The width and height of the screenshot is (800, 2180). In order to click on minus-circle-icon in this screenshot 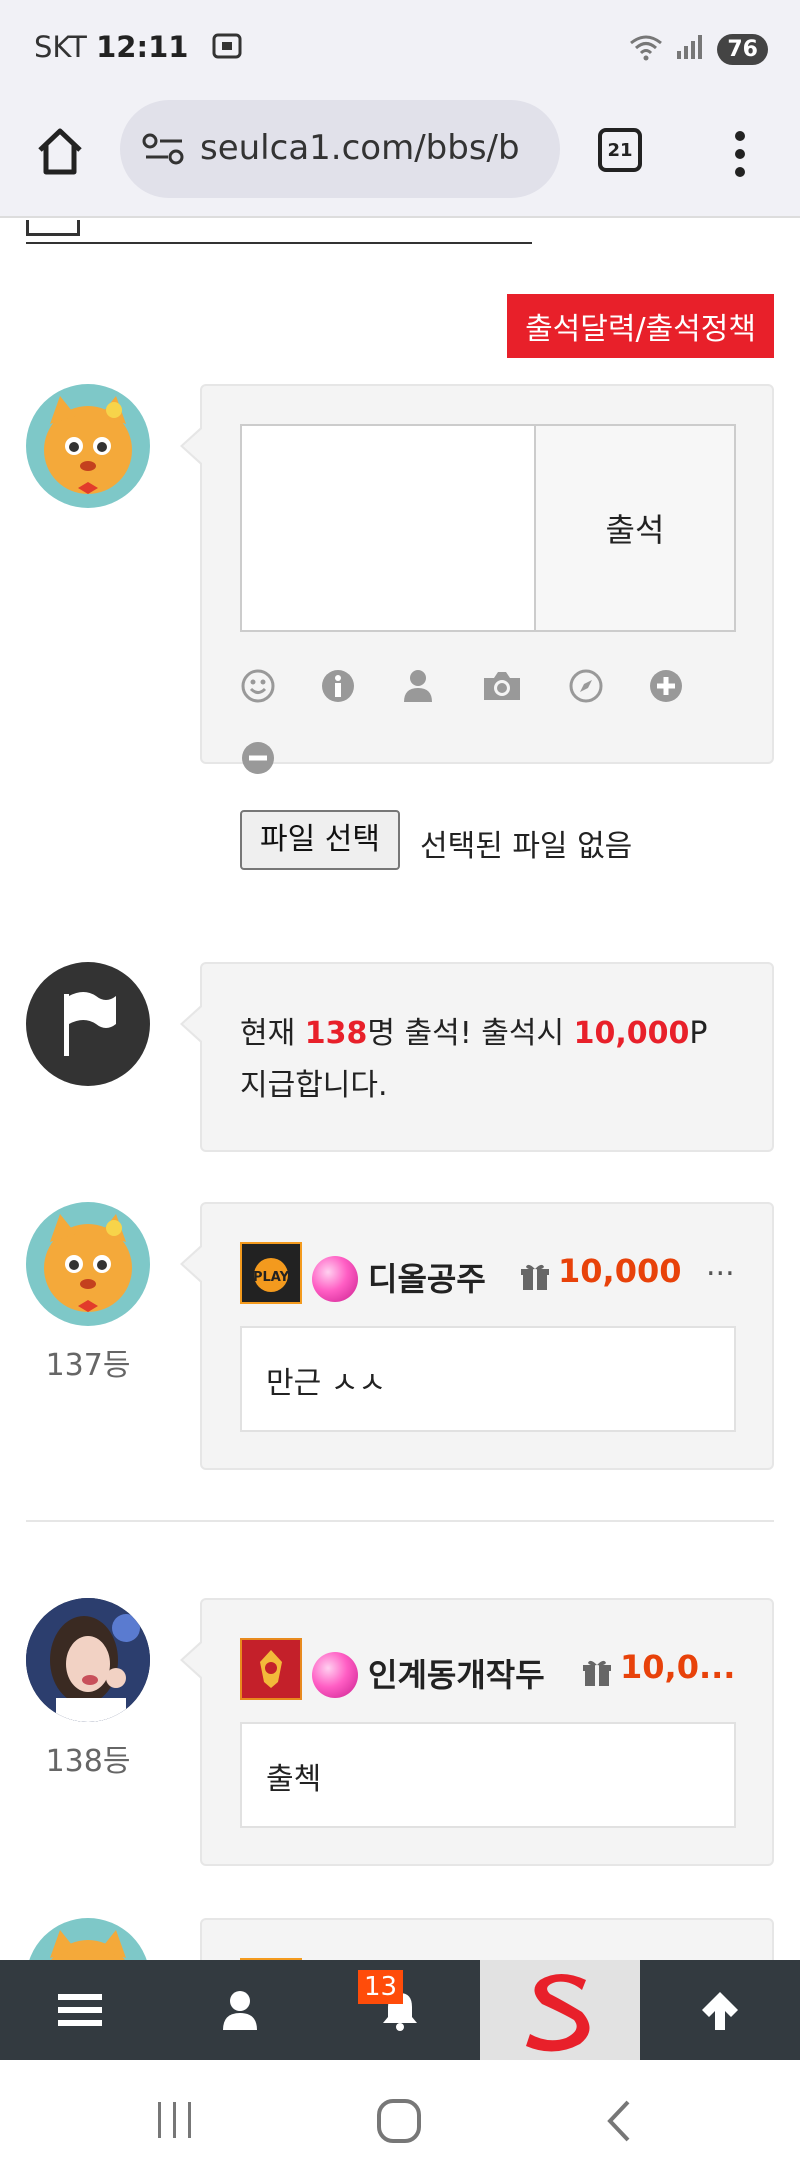, I will do `click(258, 758)`.